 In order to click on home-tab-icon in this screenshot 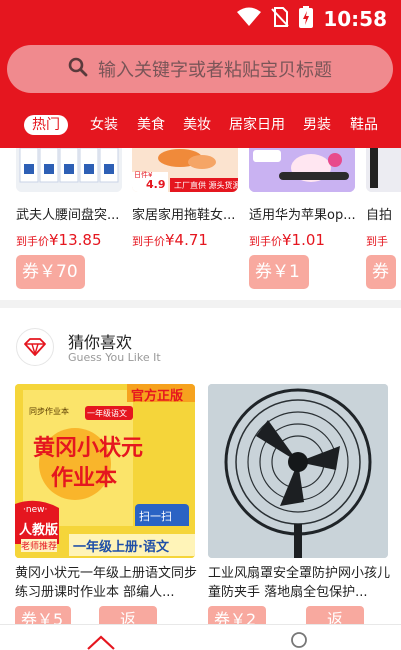, I will do `click(101, 641)`.